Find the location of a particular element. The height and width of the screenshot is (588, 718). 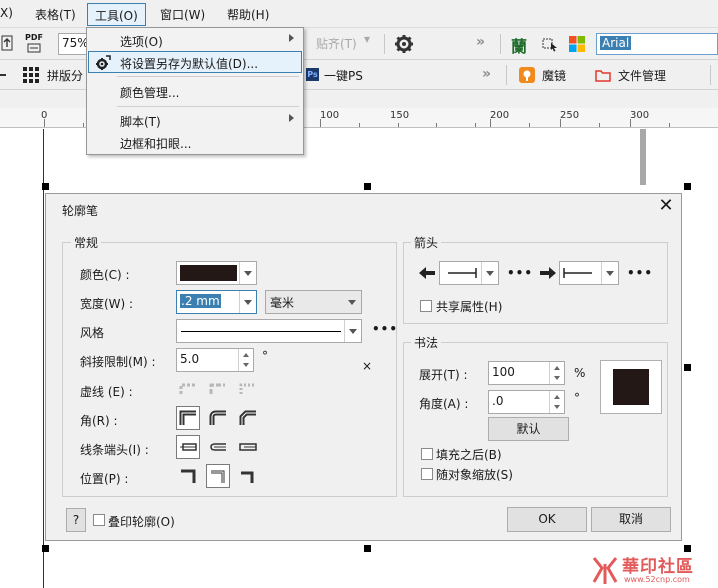

nib-preview is located at coordinates (631, 387).